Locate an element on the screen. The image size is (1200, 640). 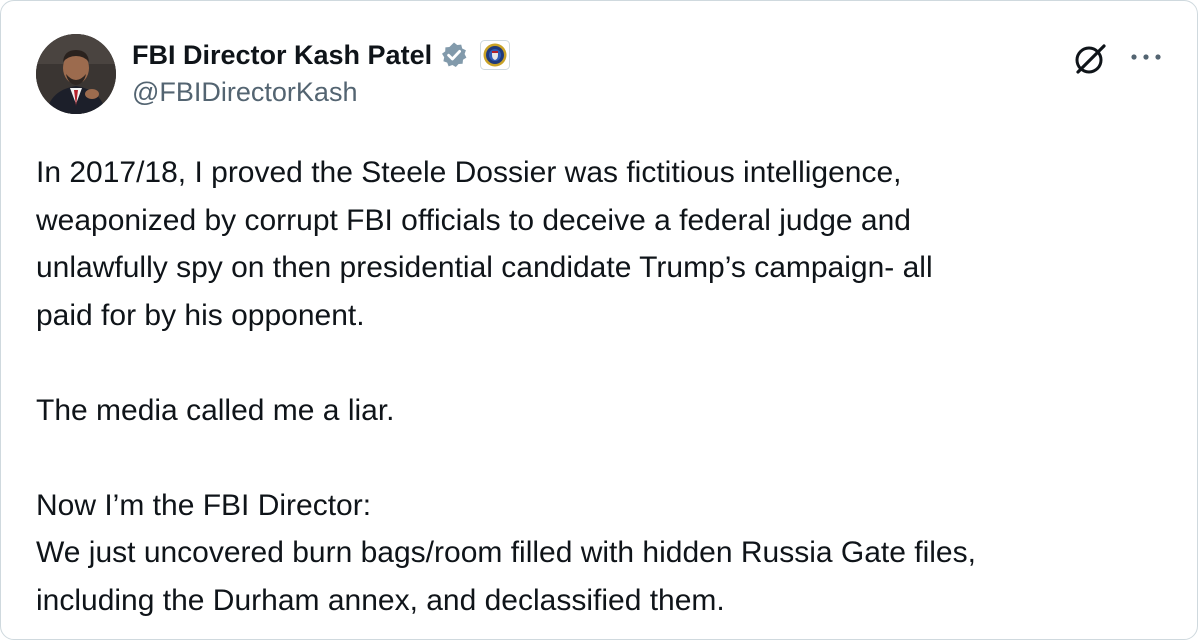
avatar is located at coordinates (76, 74).